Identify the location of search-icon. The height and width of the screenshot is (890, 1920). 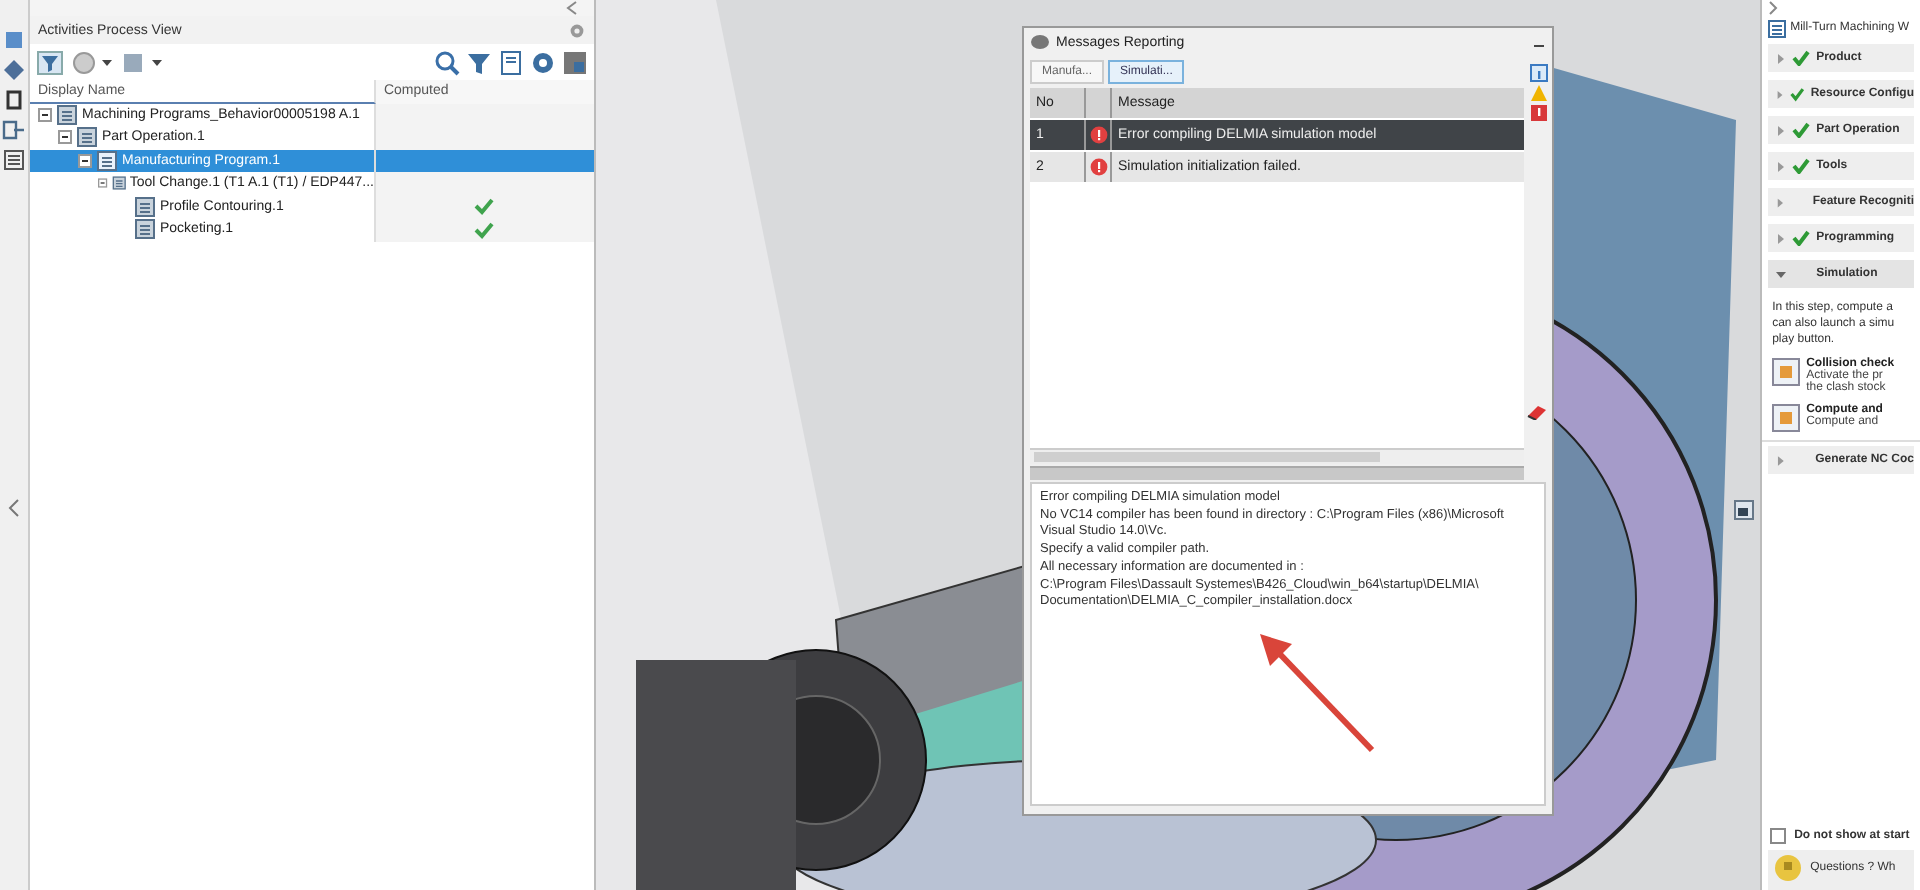
(446, 62).